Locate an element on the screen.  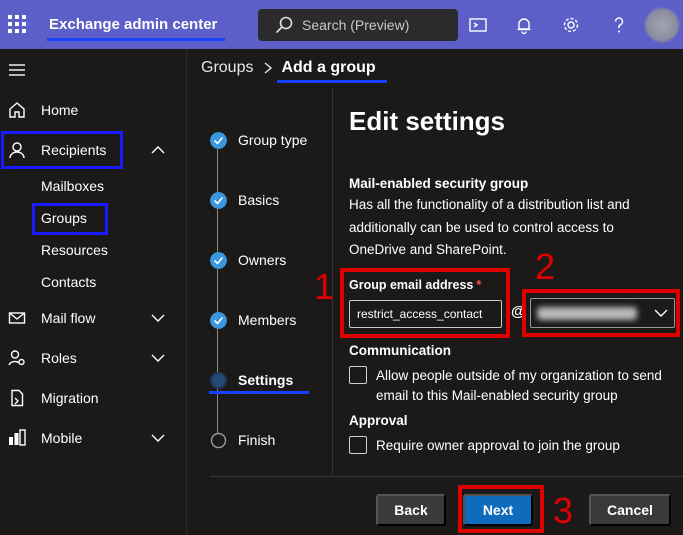
nav-item-mail-flow: Mail flow is located at coordinates (93, 318).